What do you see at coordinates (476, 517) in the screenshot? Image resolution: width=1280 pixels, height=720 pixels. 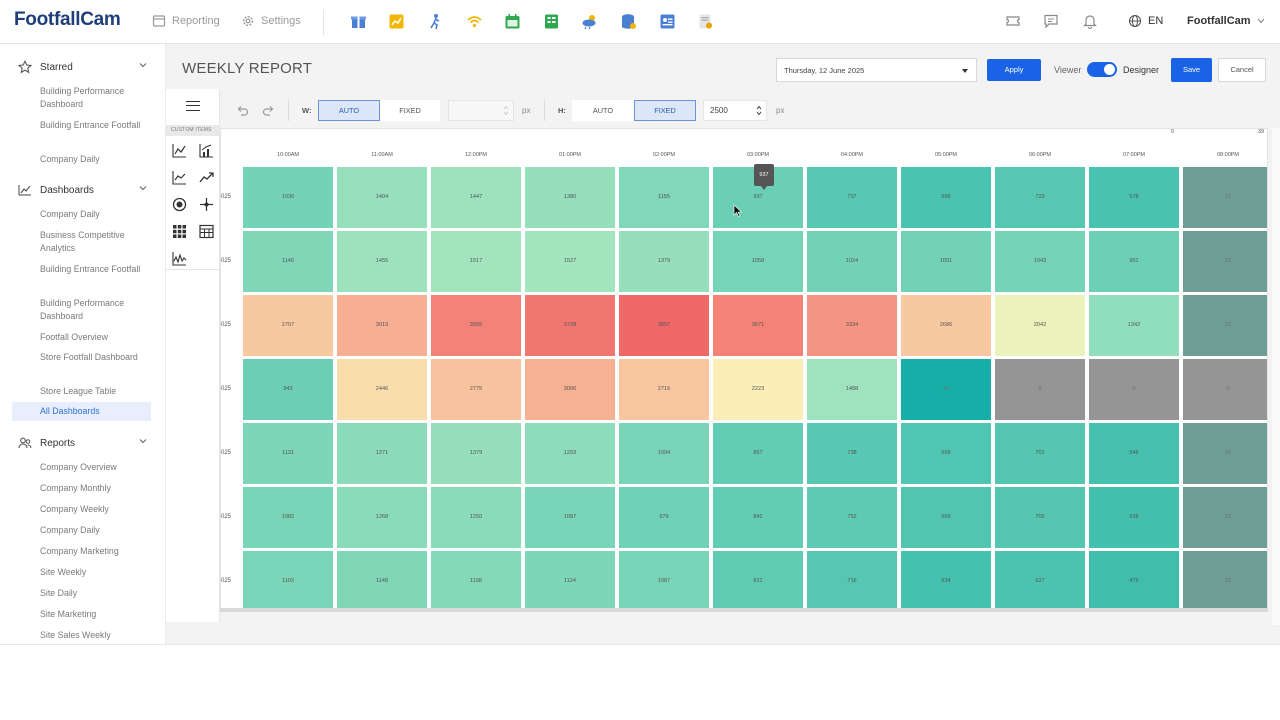 I see `heatmap-cell: 1250` at bounding box center [476, 517].